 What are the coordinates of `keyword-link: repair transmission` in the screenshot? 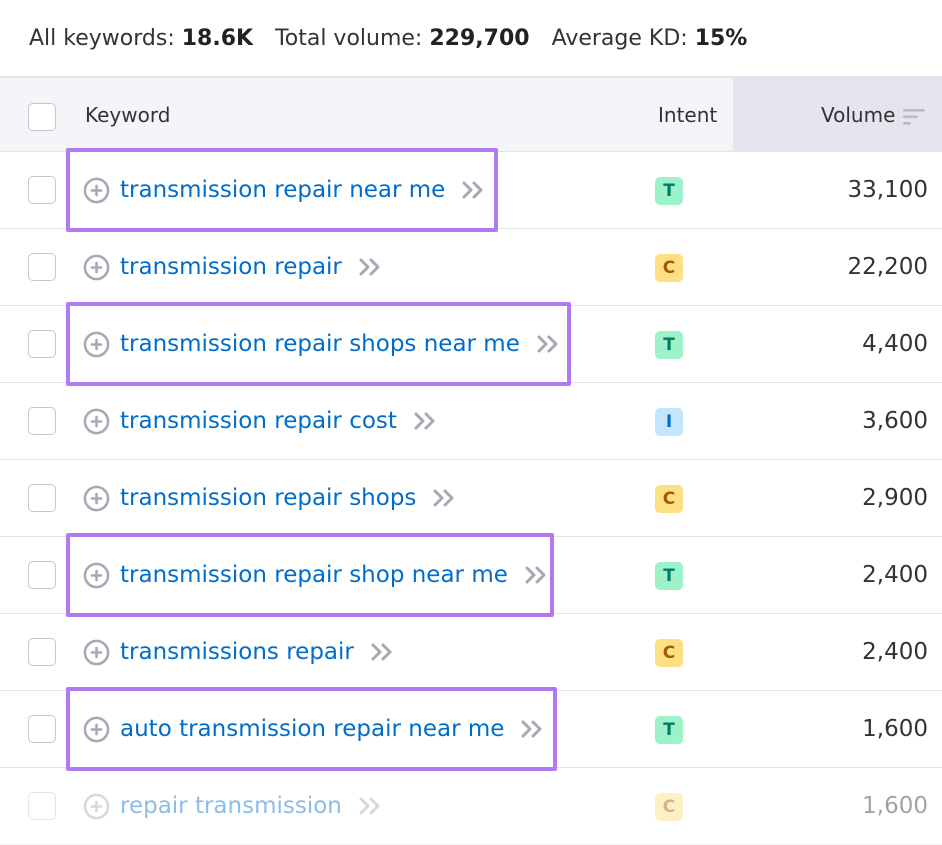 It's located at (232, 806).